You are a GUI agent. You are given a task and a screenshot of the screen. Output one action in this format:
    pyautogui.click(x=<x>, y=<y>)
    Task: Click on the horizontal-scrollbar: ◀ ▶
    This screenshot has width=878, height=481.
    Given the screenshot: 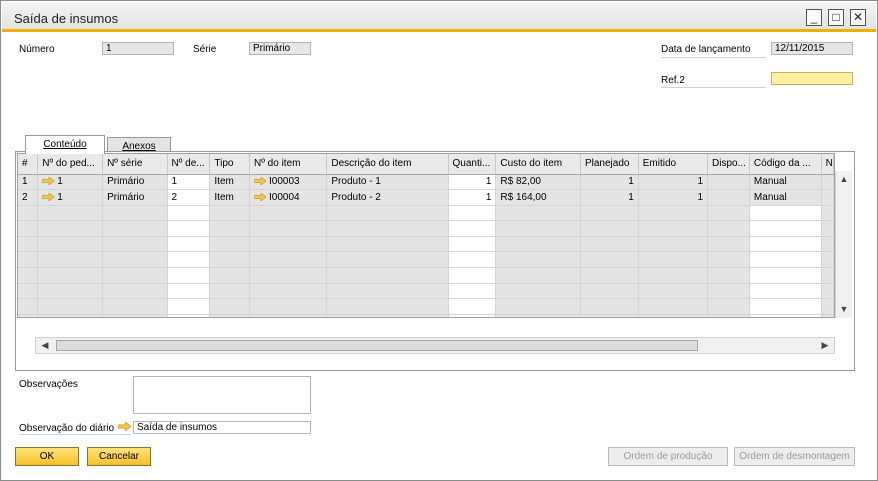 What is the action you would take?
    pyautogui.click(x=435, y=345)
    